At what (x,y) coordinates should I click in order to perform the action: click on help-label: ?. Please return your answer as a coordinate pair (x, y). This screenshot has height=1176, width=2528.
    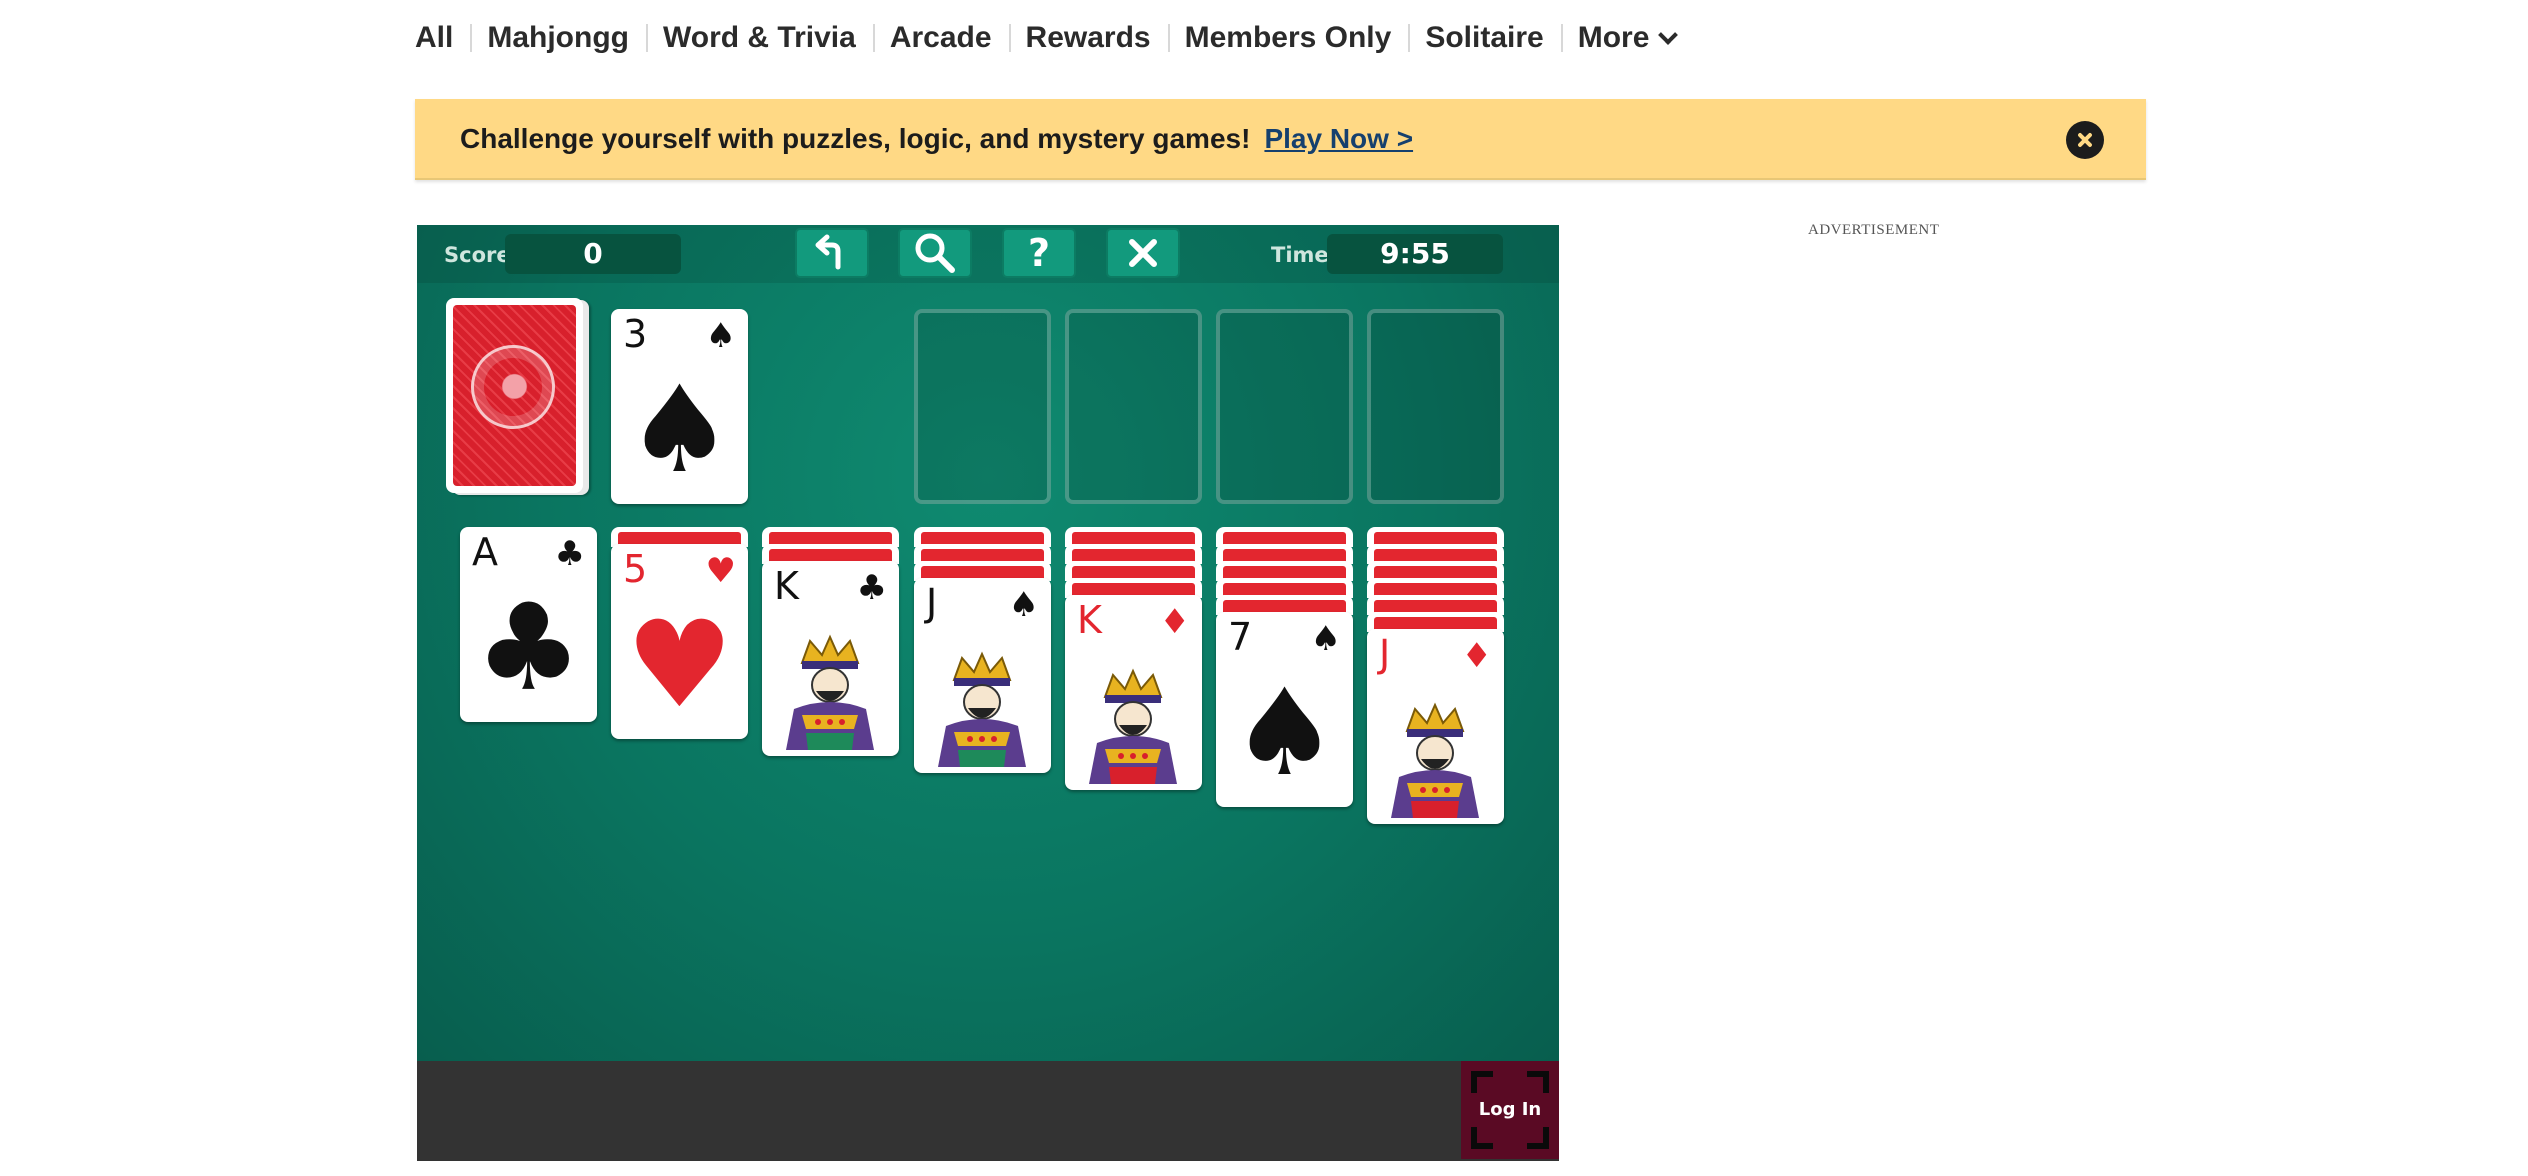
    Looking at the image, I should click on (1039, 253).